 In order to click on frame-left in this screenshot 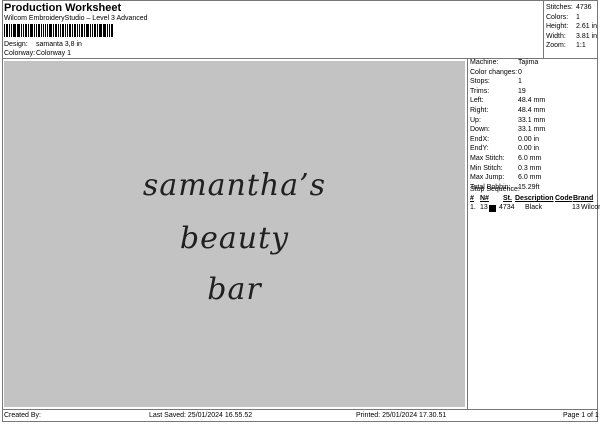, I will do `click(2, 211)`.